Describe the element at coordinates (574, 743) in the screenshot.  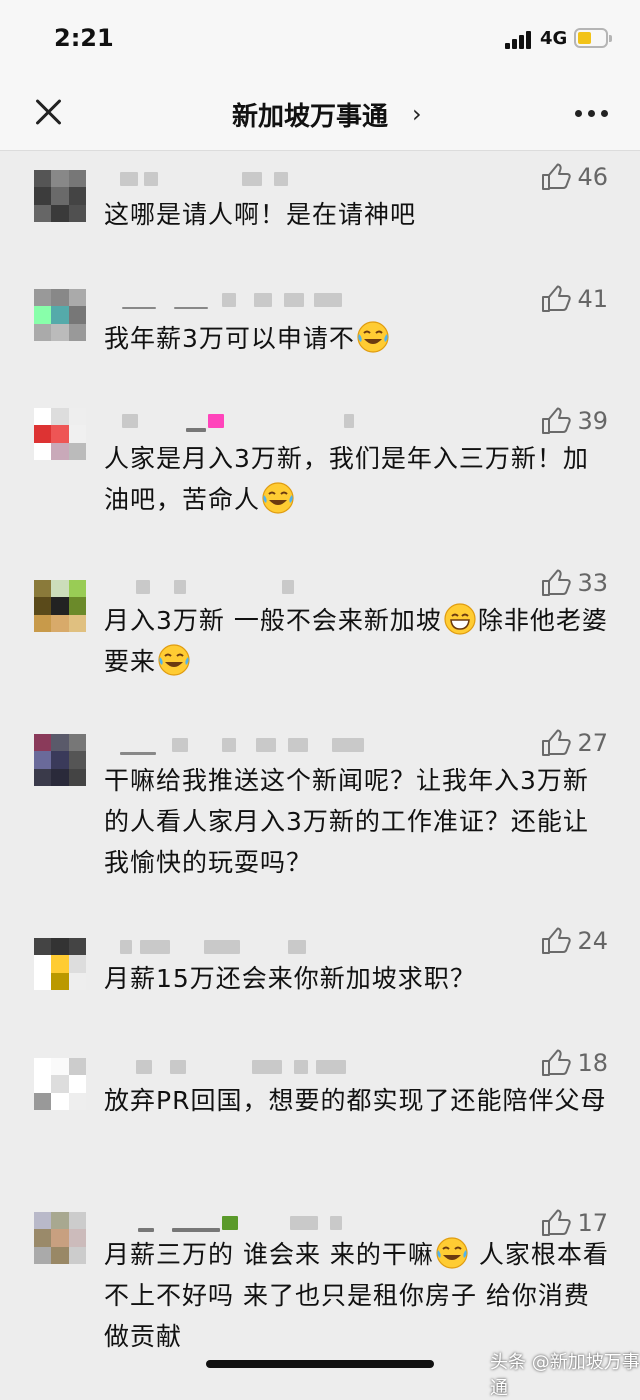
I see `like-button: 27` at that location.